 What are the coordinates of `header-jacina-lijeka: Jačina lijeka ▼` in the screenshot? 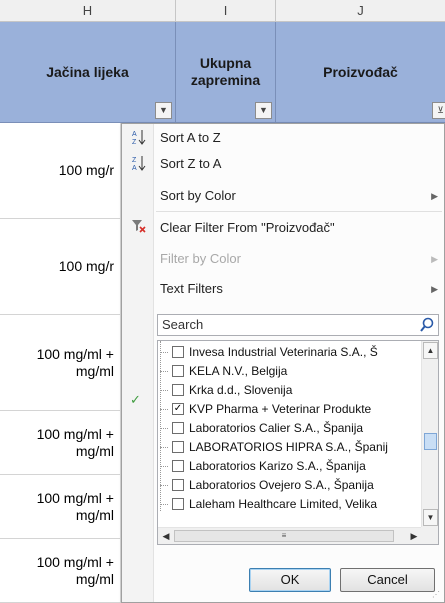 It's located at (88, 72).